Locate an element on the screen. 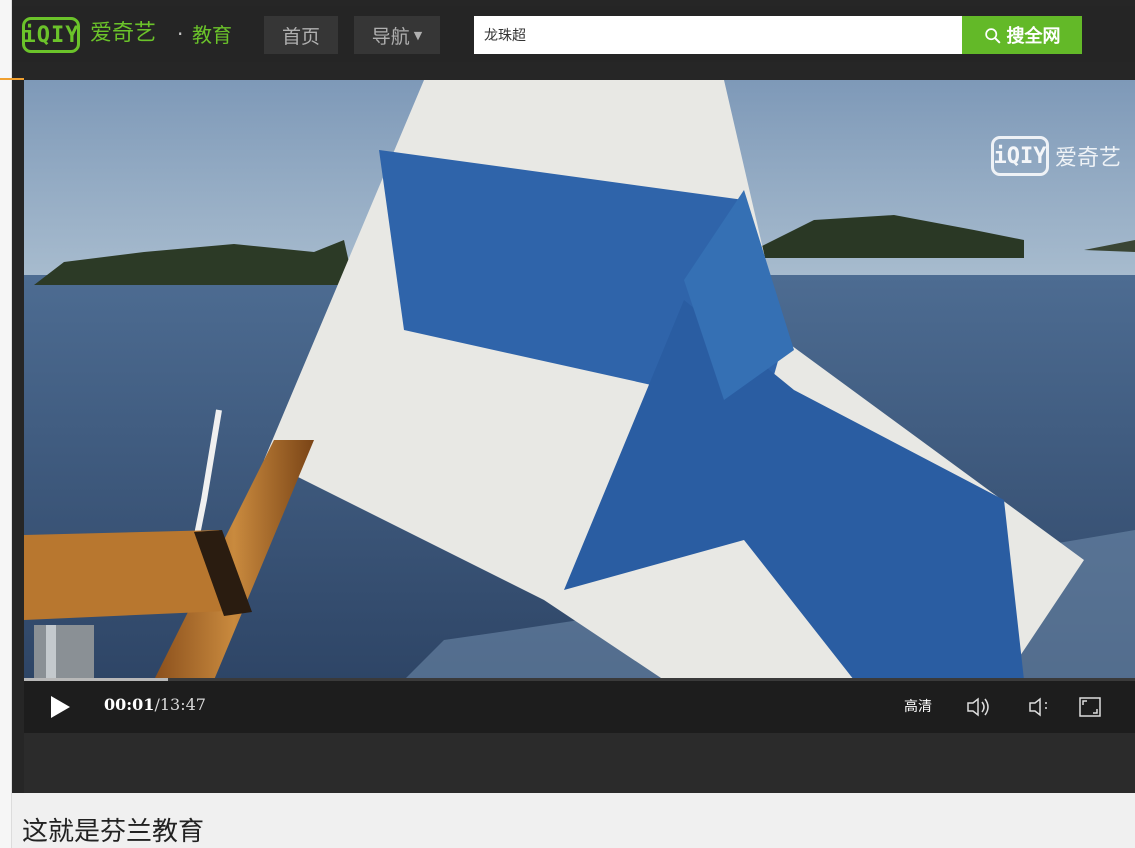 This screenshot has width=1135, height=848. current-time: 00:01 is located at coordinates (129, 704).